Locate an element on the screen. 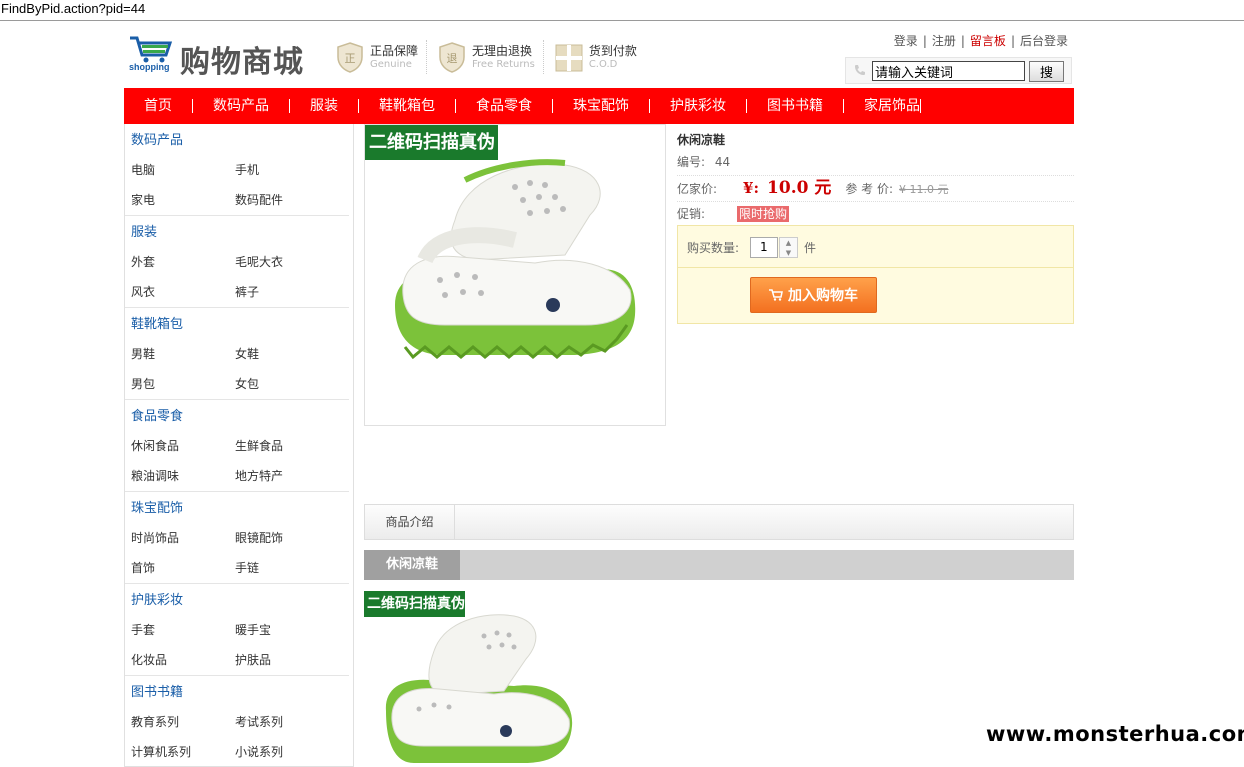  quantity-label: 购买数量: is located at coordinates (713, 248).